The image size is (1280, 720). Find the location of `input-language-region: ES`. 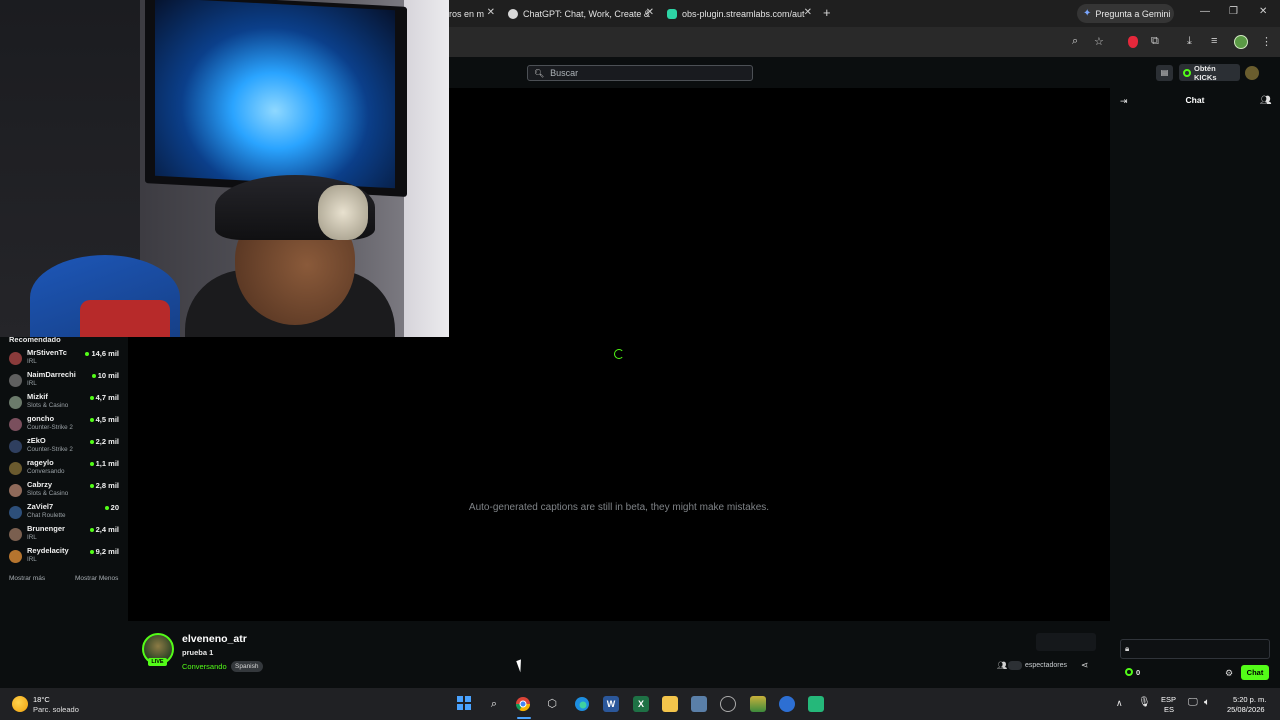

input-language-region: ES is located at coordinates (1169, 709).